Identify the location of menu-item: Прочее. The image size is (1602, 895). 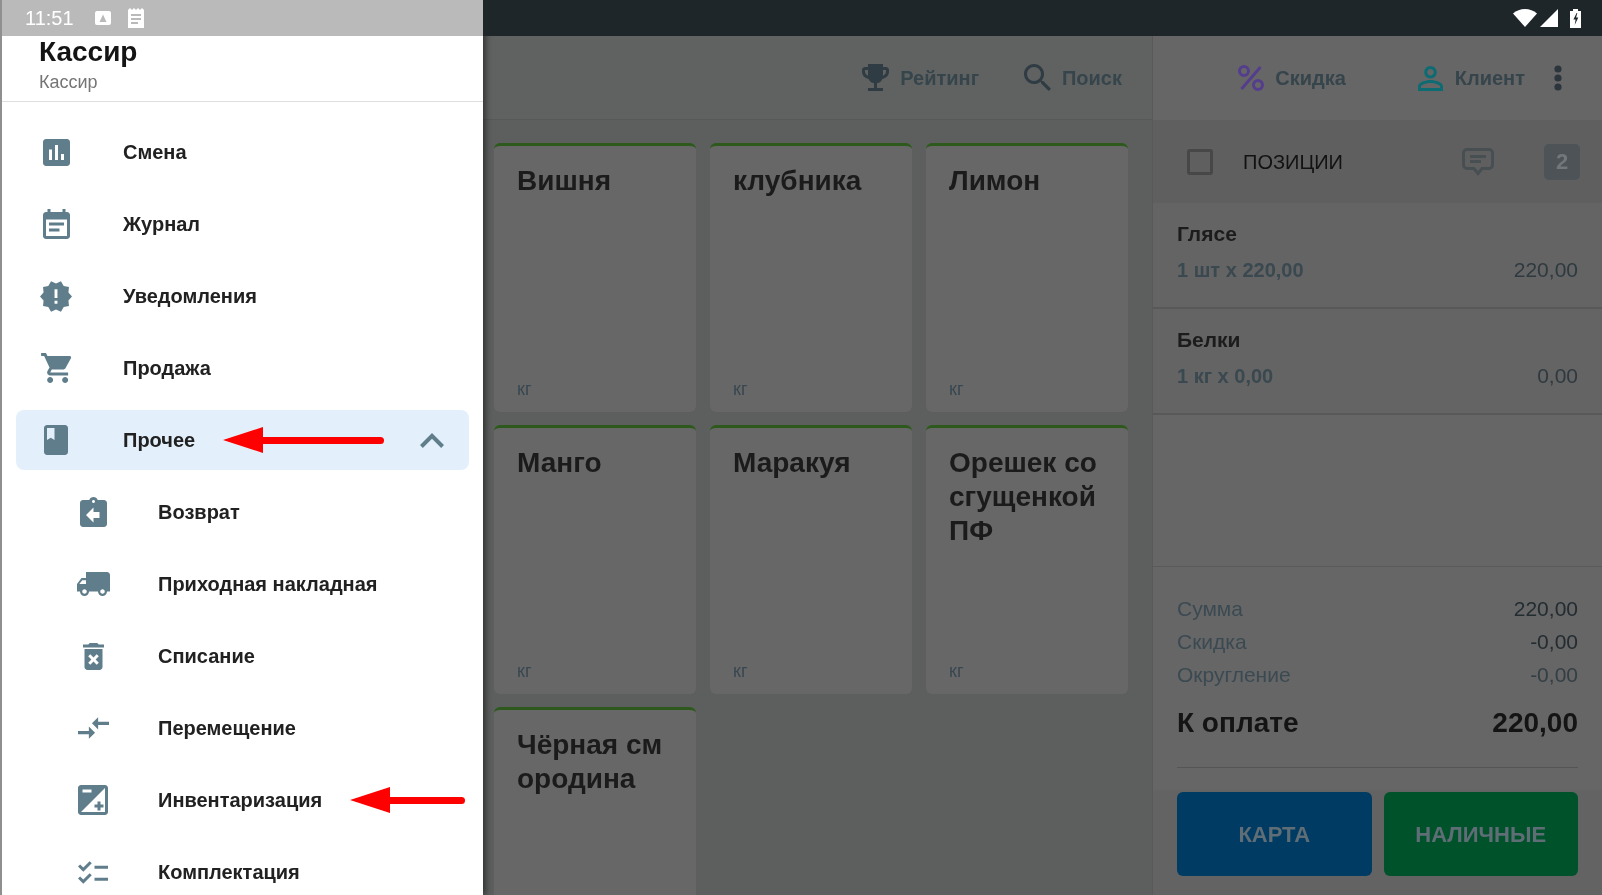
(242, 440).